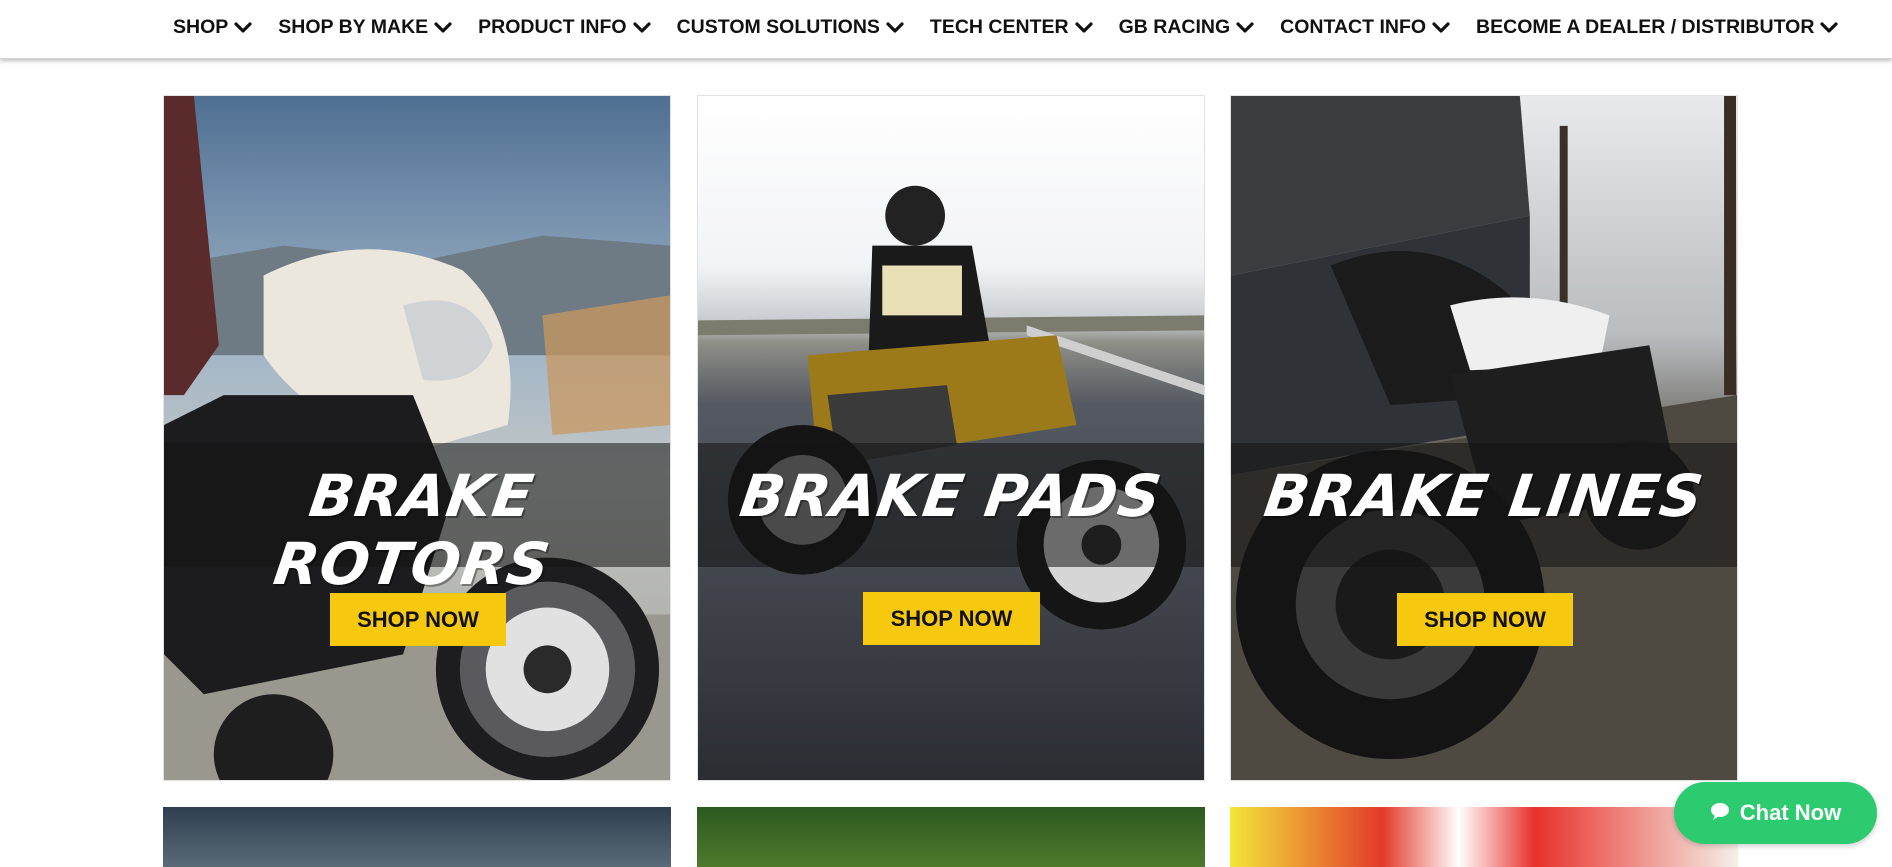 The height and width of the screenshot is (867, 1892). Describe the element at coordinates (201, 27) in the screenshot. I see `nav-item-label: SHOP` at that location.